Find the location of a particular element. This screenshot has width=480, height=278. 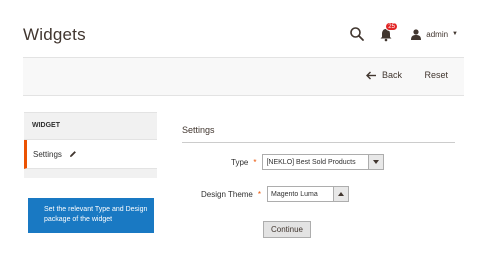

design-theme-select: Magento Luma is located at coordinates (308, 194).